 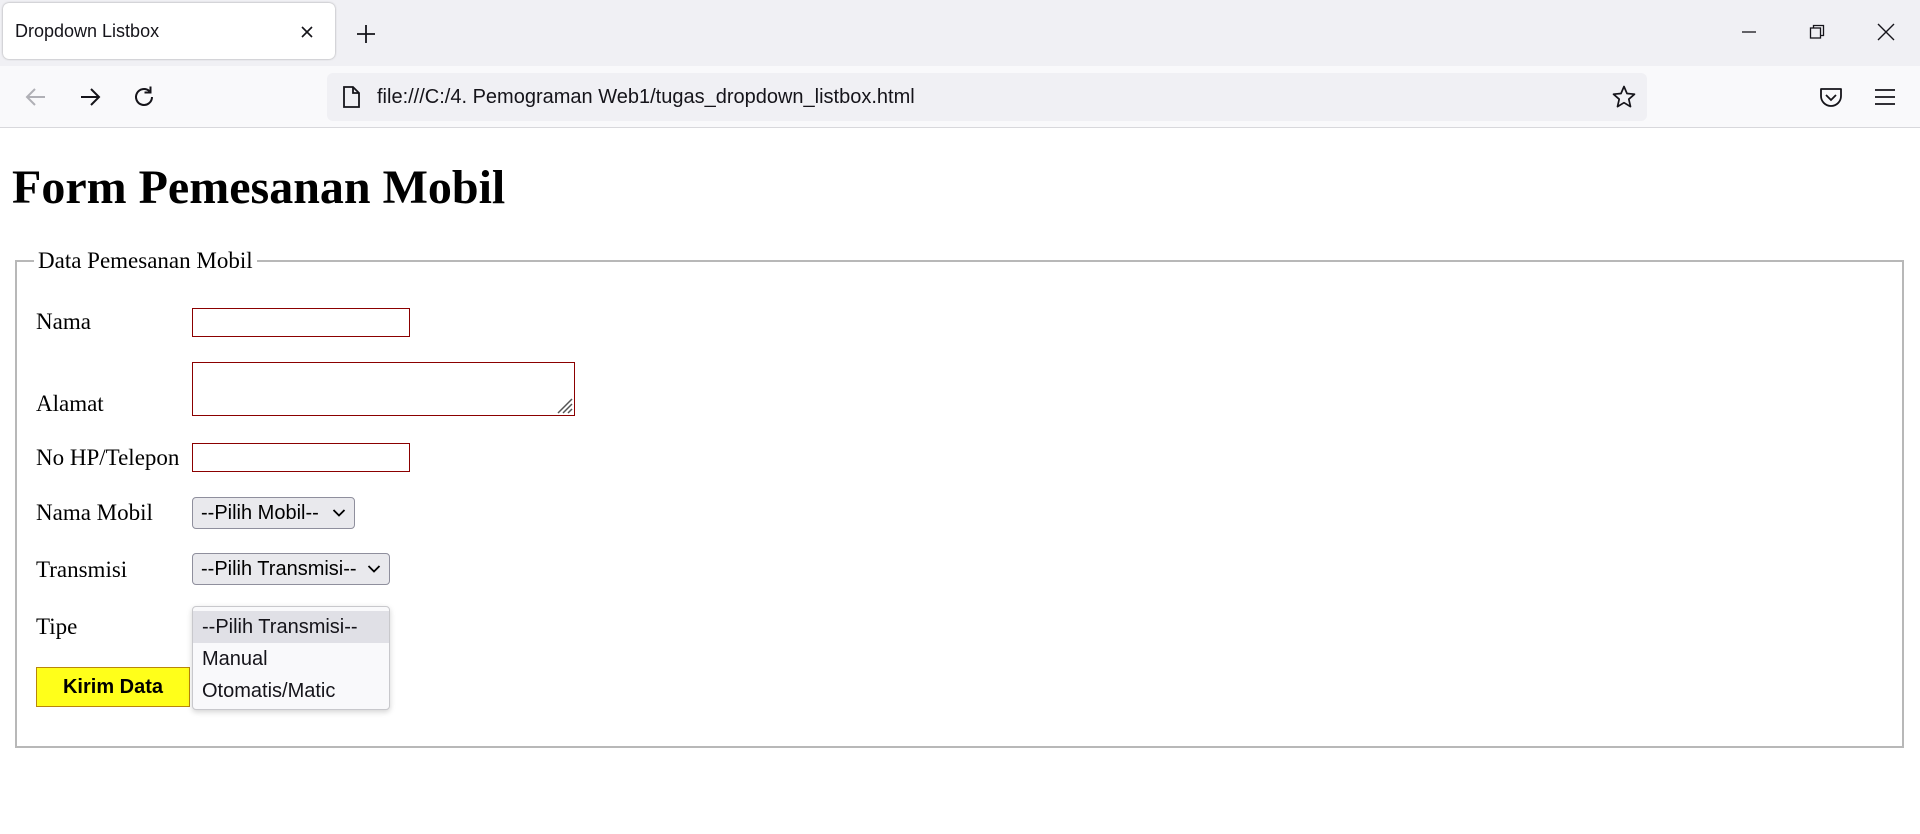 What do you see at coordinates (63, 321) in the screenshot?
I see `nama-label: Nama` at bounding box center [63, 321].